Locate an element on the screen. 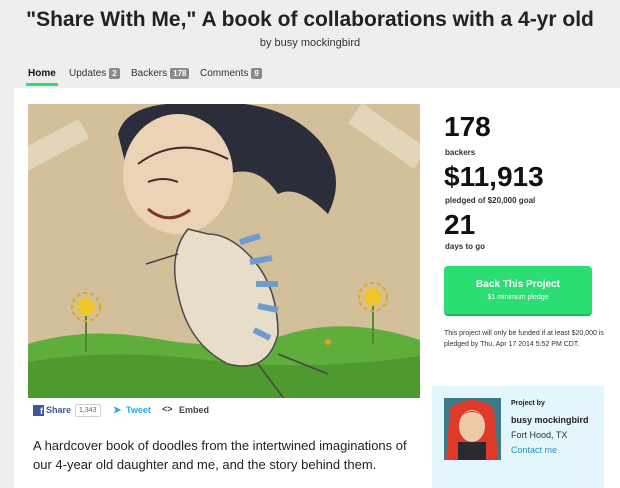 This screenshot has height=488, width=620. days-to-go-label: days to go is located at coordinates (465, 246).